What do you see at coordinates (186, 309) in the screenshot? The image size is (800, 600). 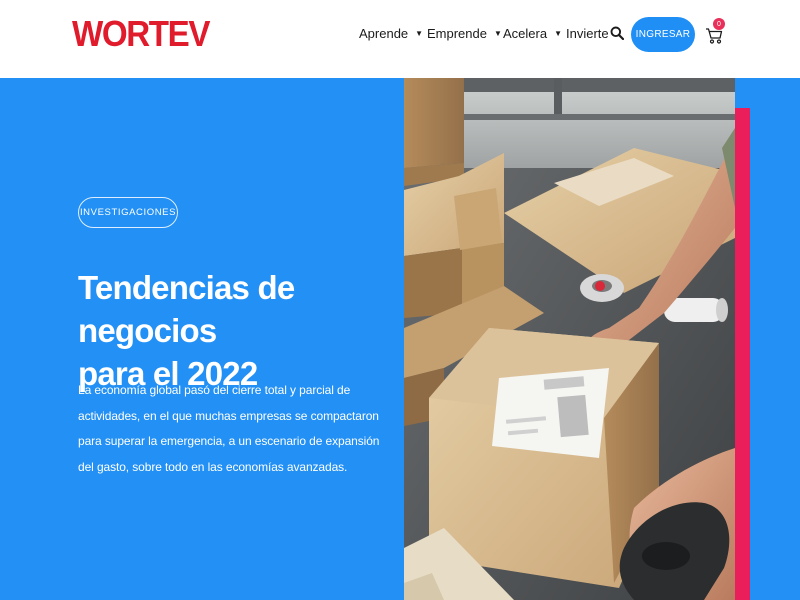 I see `hero-title-line-1: Tendencias de negocios` at bounding box center [186, 309].